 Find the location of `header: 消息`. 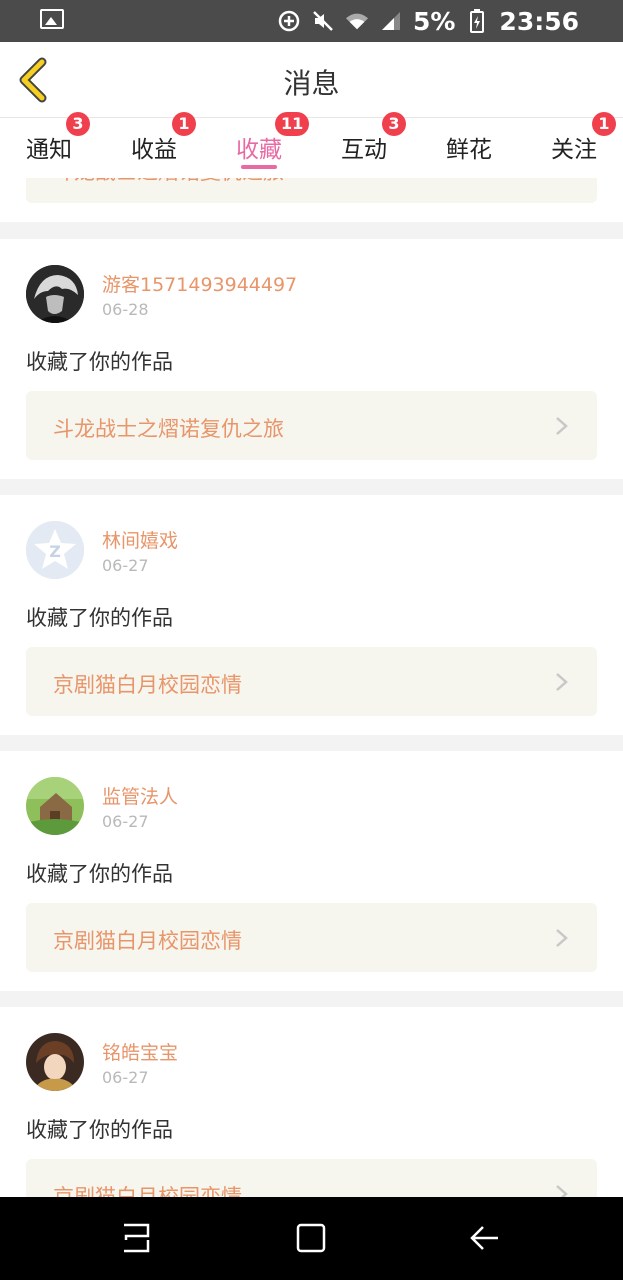

header: 消息 is located at coordinates (311, 80).